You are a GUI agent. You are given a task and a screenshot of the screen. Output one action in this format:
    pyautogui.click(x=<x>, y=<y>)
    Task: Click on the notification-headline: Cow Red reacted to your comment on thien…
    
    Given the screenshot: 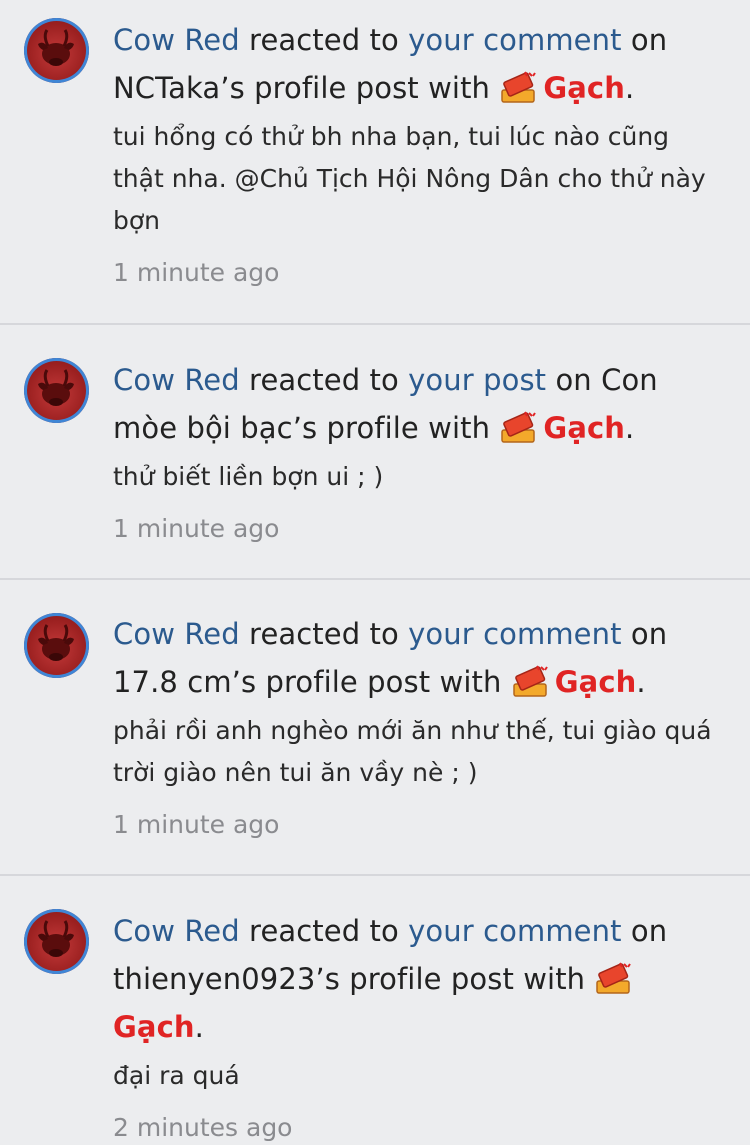 What is the action you would take?
    pyautogui.click(x=416, y=979)
    